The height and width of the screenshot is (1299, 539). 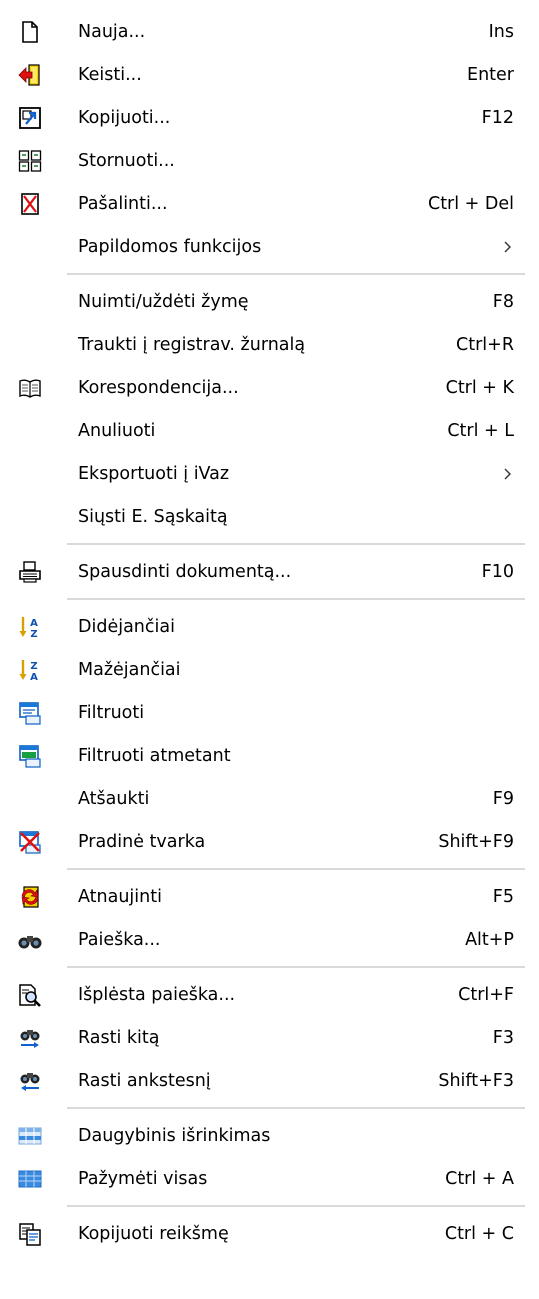 I want to click on menu-item-isplesta-paieska: Išplėsta paieška... Ctrl+F, so click(x=269, y=994).